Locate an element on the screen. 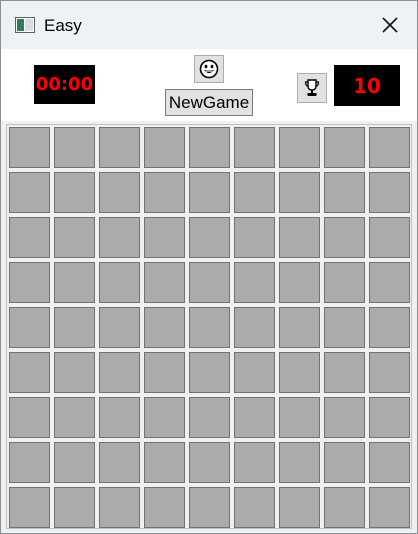  window-app-icon is located at coordinates (25, 25).